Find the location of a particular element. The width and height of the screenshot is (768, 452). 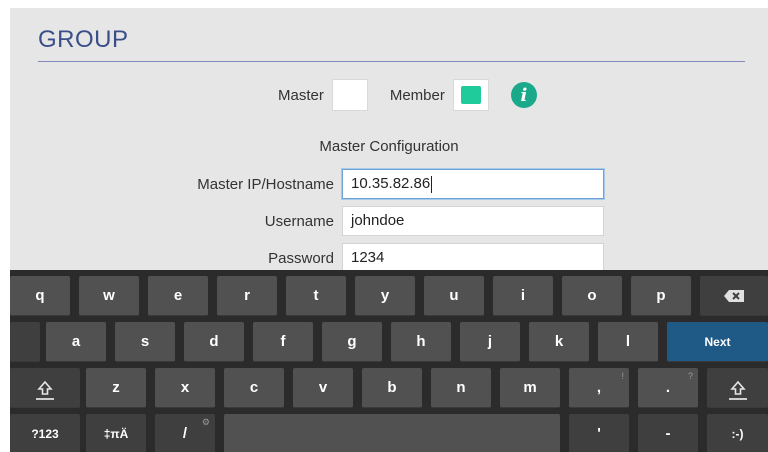

key-t: t is located at coordinates (316, 296).